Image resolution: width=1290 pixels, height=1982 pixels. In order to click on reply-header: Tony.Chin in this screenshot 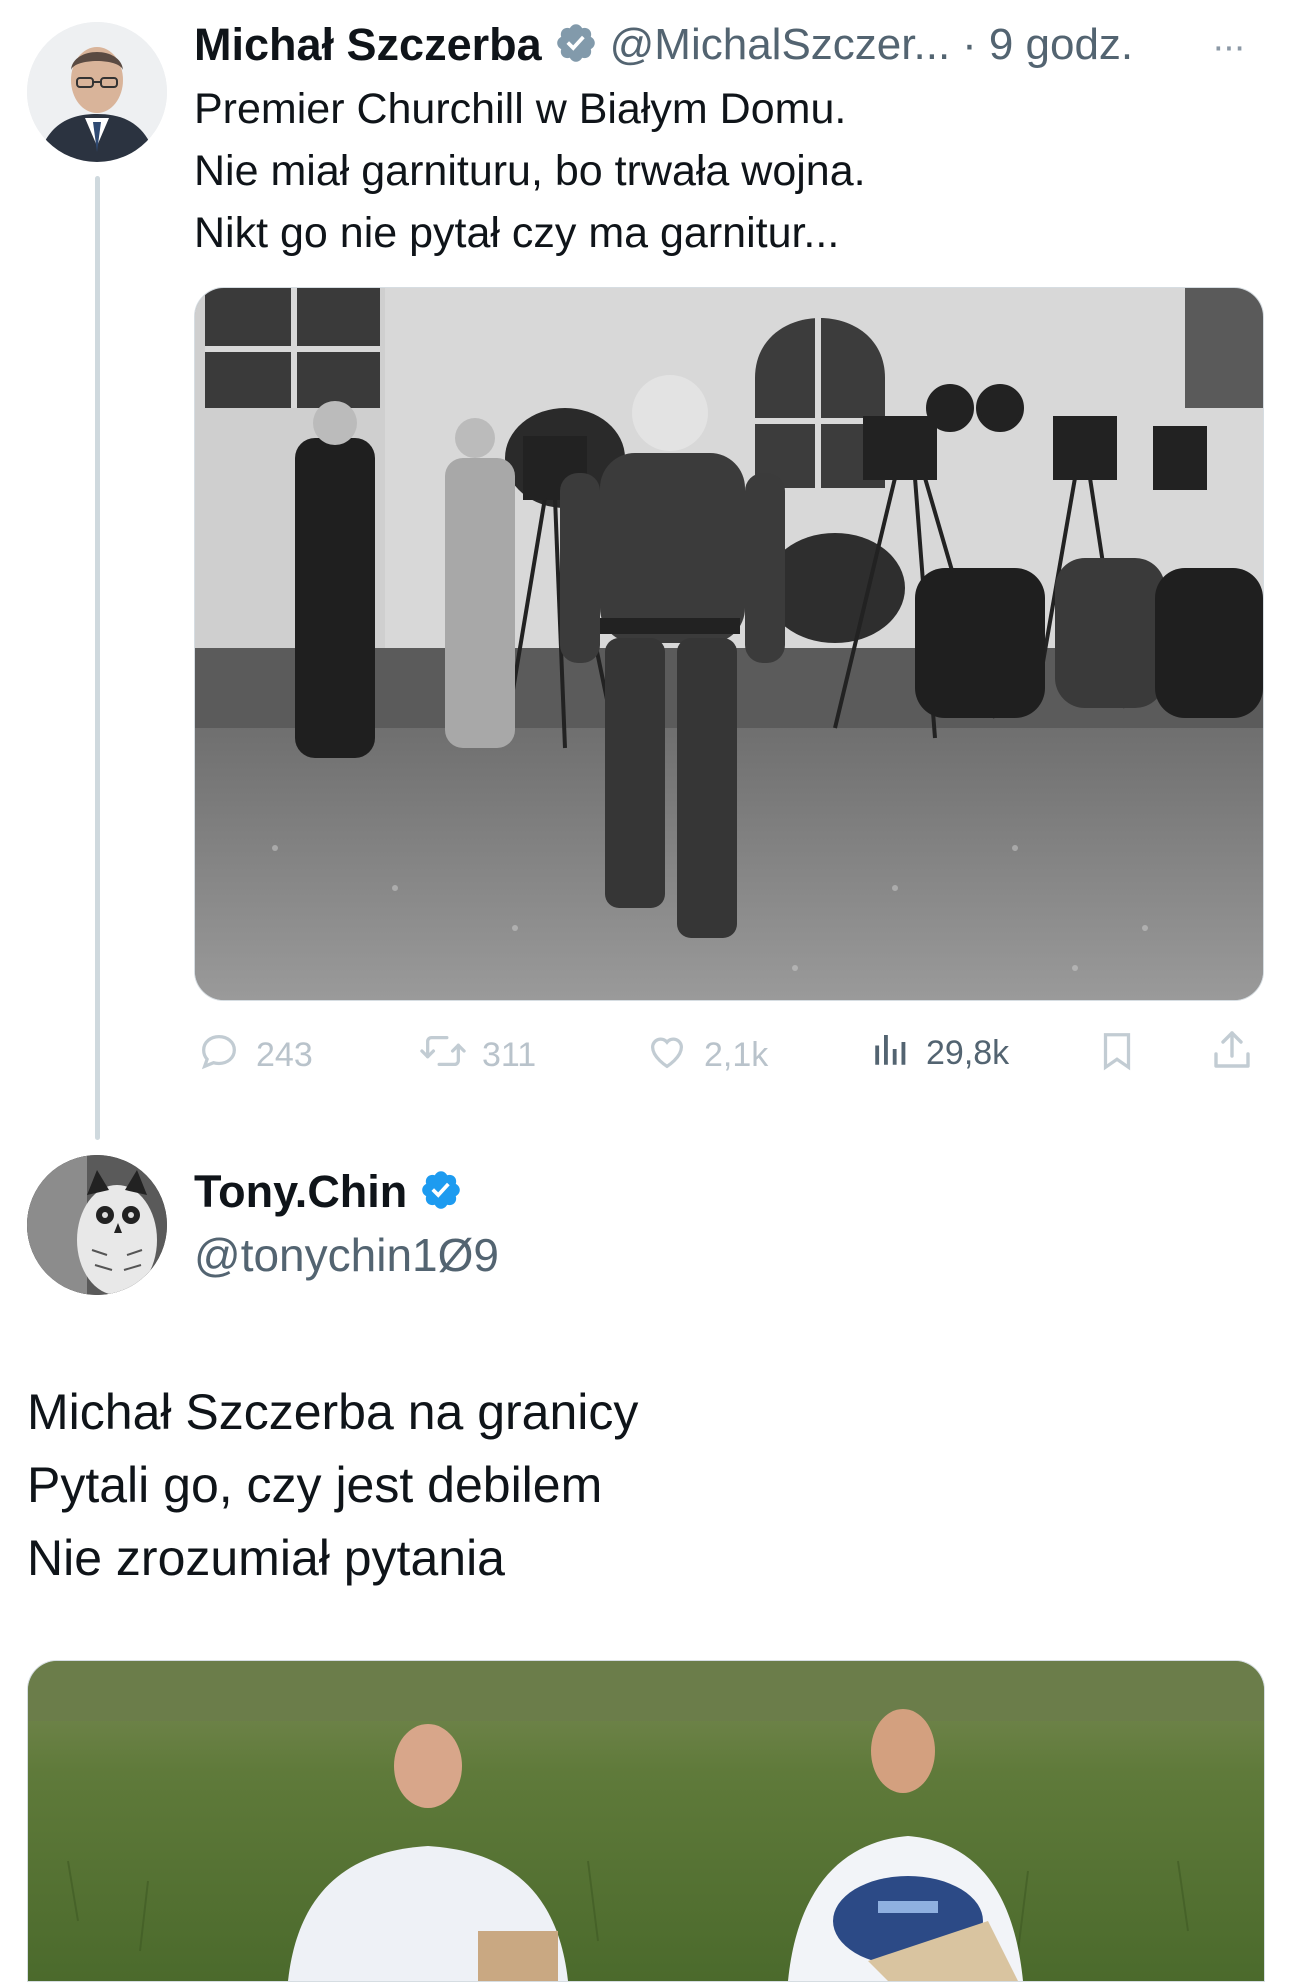, I will do `click(328, 1192)`.